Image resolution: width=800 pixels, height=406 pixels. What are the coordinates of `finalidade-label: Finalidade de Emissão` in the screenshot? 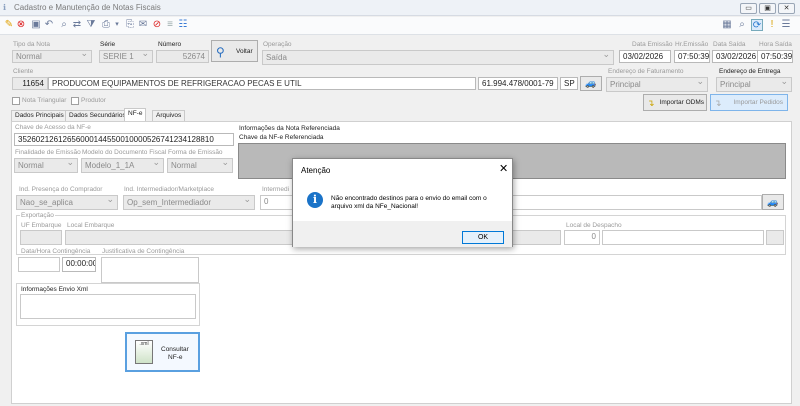 It's located at (48, 152).